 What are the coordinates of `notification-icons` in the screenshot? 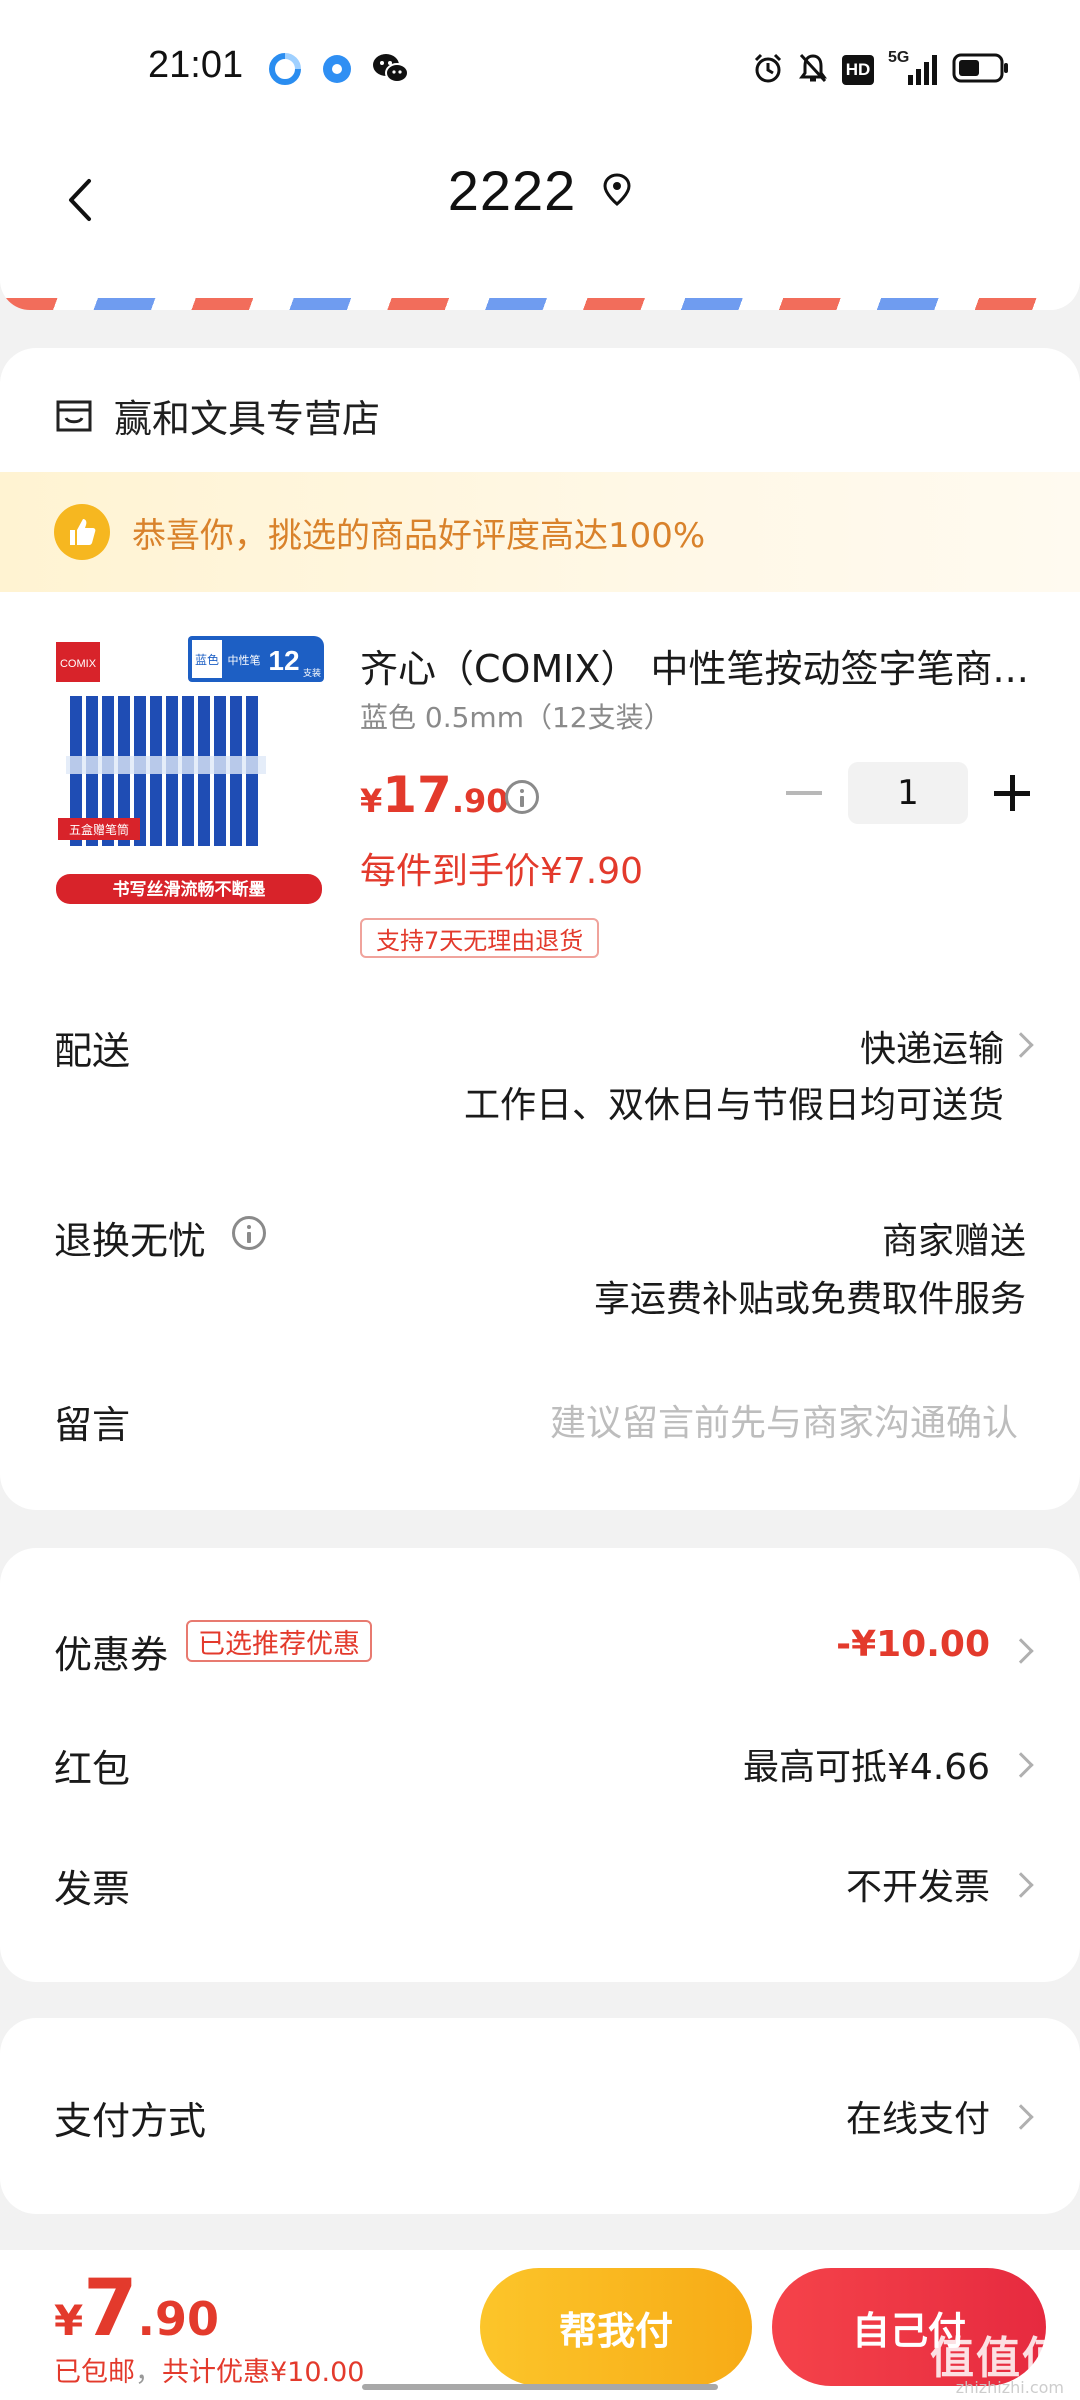 It's located at (338, 69).